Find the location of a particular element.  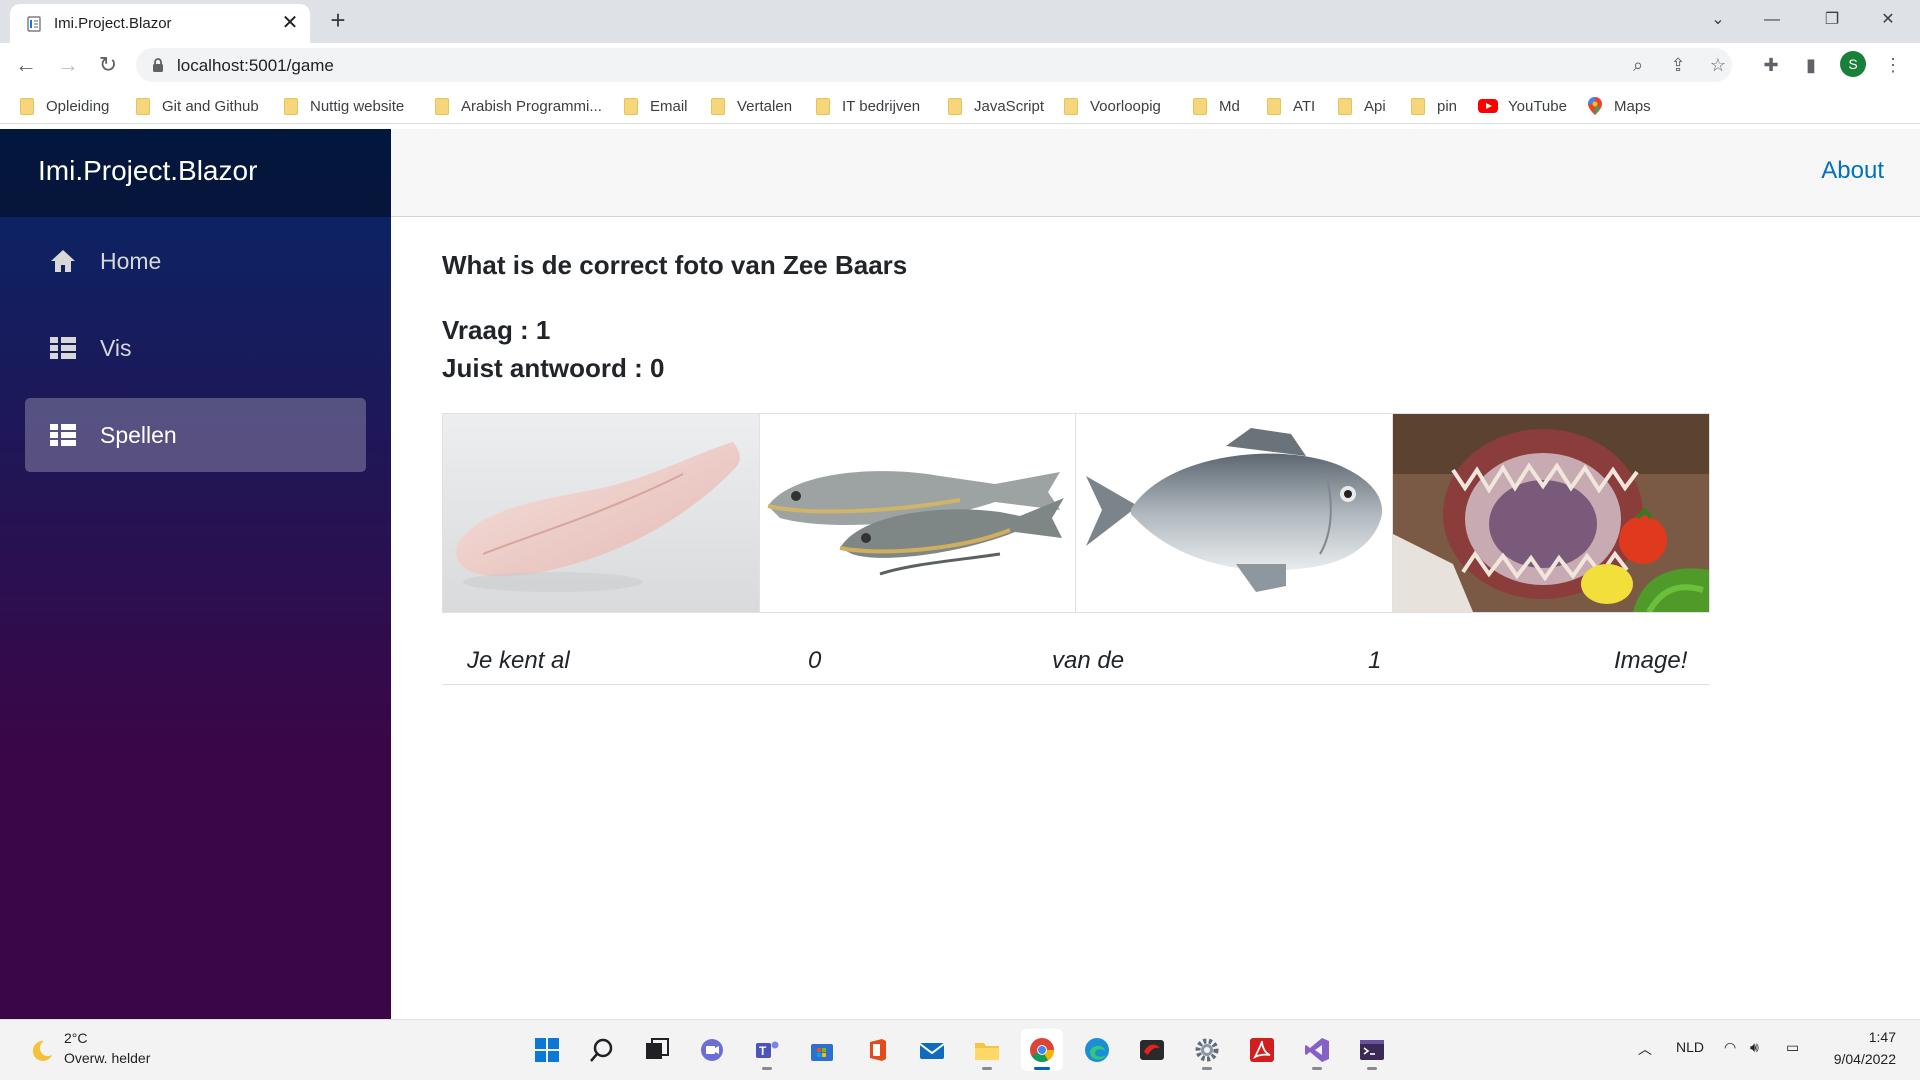

bookmark-item: ATI is located at coordinates (1291, 106).